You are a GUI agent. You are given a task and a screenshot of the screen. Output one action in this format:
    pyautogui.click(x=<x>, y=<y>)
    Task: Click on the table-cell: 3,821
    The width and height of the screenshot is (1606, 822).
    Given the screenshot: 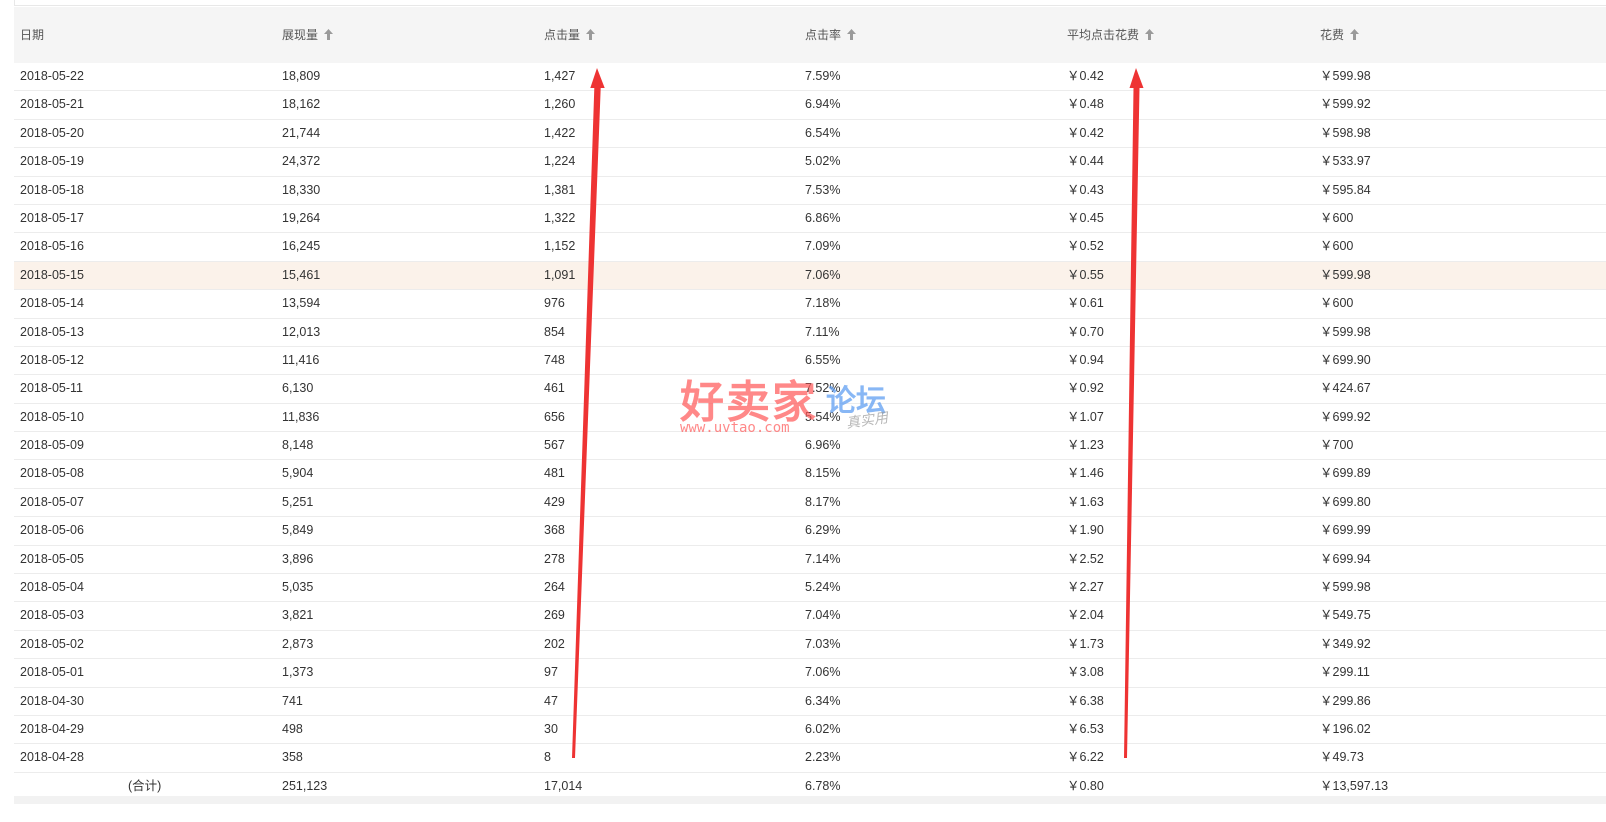 What is the action you would take?
    pyautogui.click(x=298, y=615)
    